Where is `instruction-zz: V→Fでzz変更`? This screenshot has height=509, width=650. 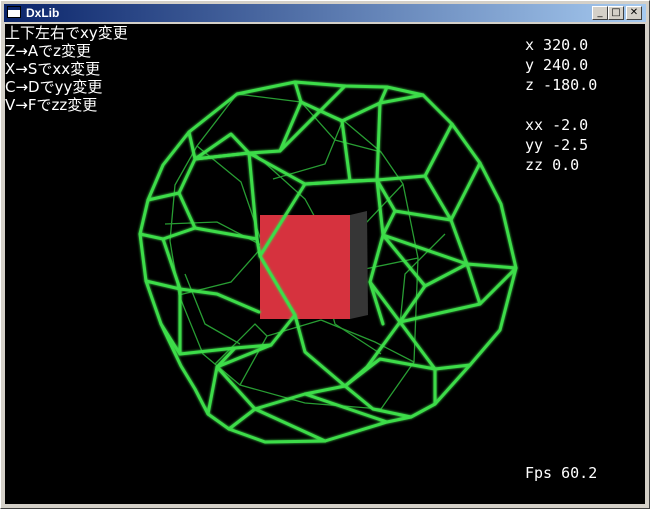
instruction-zz: V→Fでzz変更 is located at coordinates (51, 105).